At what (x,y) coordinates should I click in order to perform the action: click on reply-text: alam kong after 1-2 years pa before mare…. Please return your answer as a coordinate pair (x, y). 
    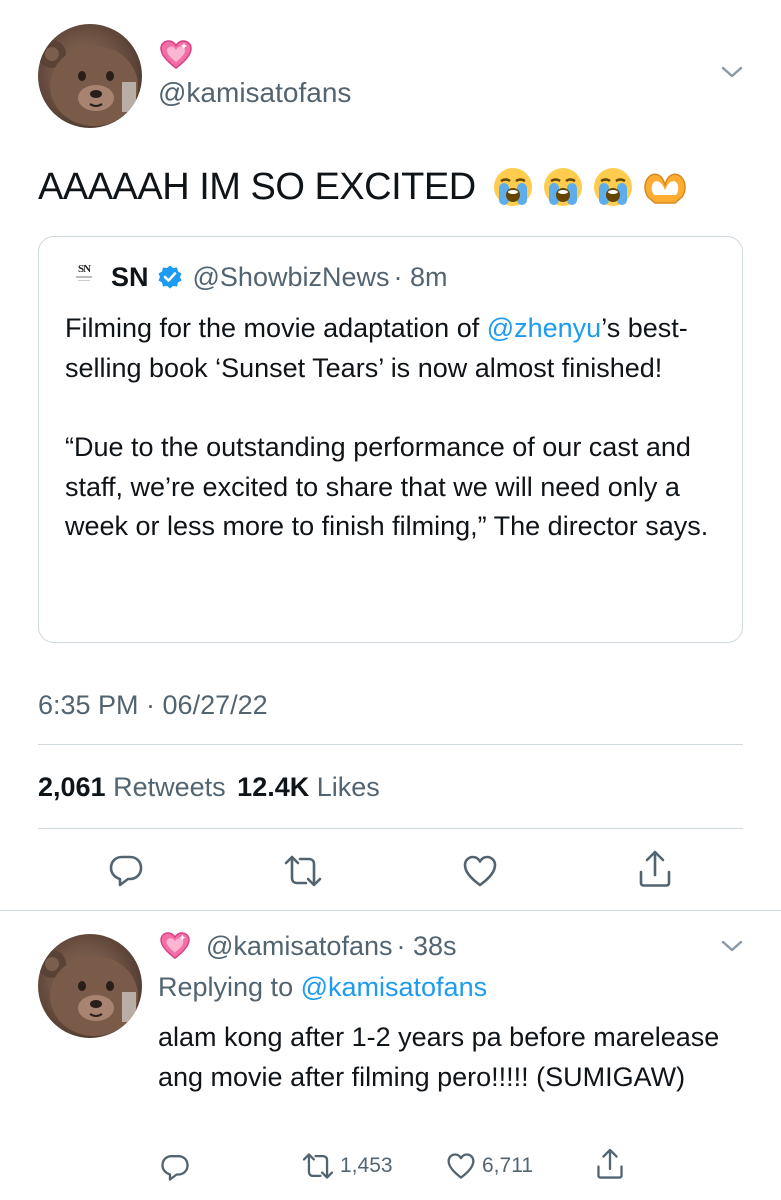
    Looking at the image, I should click on (439, 1057).